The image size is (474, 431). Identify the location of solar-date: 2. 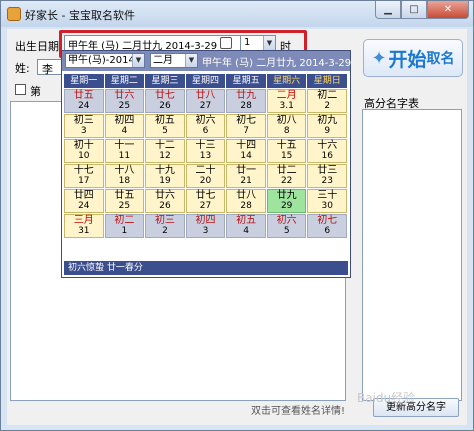
(327, 106).